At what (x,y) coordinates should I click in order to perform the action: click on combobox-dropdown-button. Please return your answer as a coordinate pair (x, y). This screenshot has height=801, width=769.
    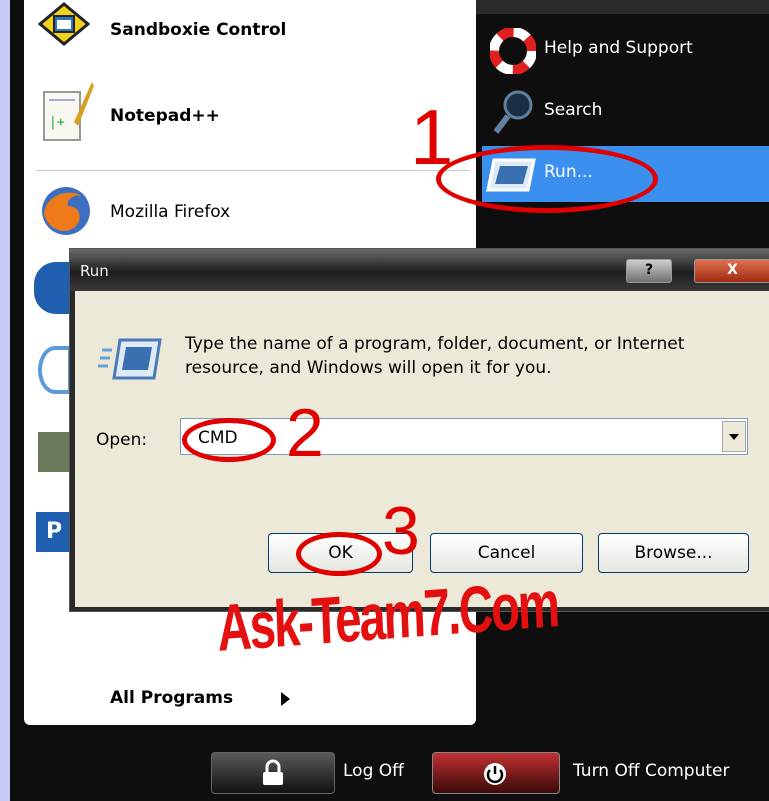
    Looking at the image, I should click on (734, 436).